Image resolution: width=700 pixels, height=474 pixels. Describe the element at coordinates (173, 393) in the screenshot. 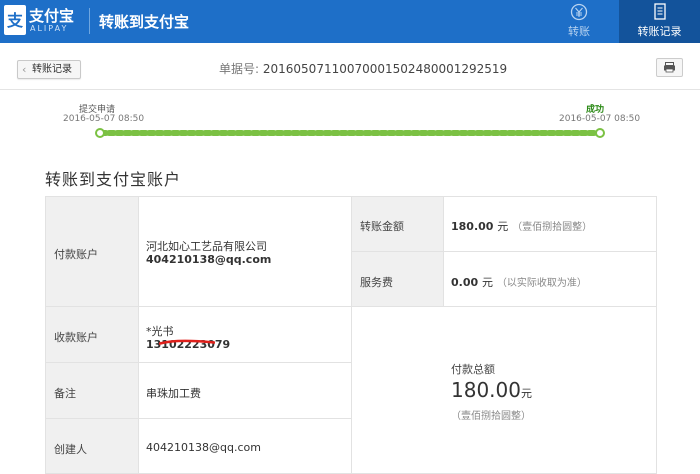

I see `memo-value: 串珠加工费` at that location.